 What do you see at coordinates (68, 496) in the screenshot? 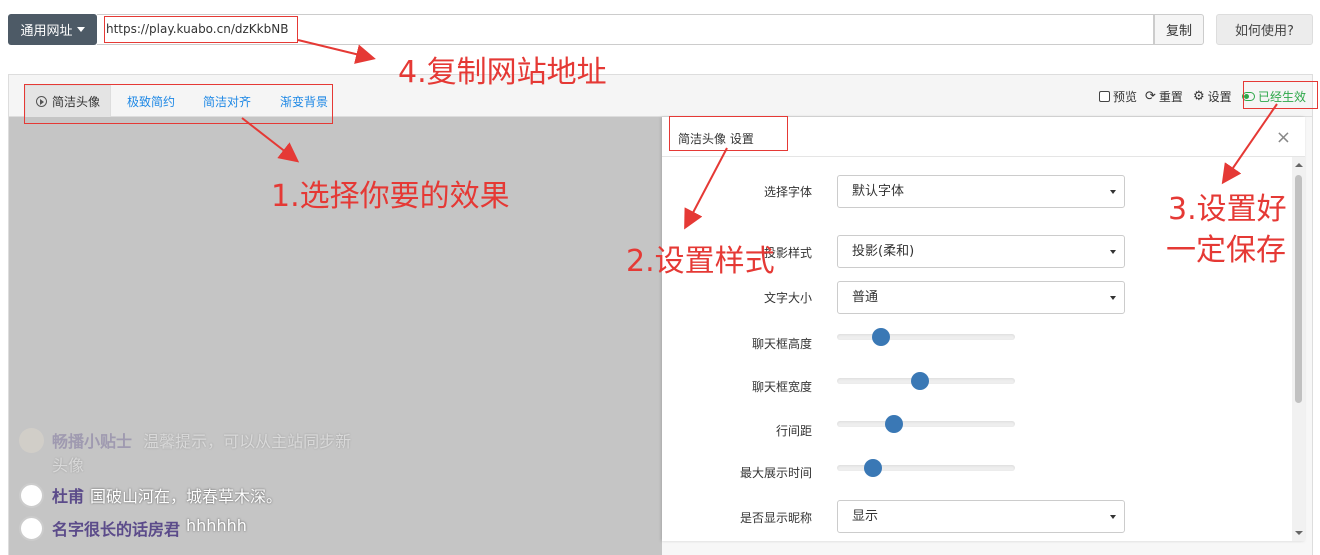
I see `chat-nick: 杜甫` at bounding box center [68, 496].